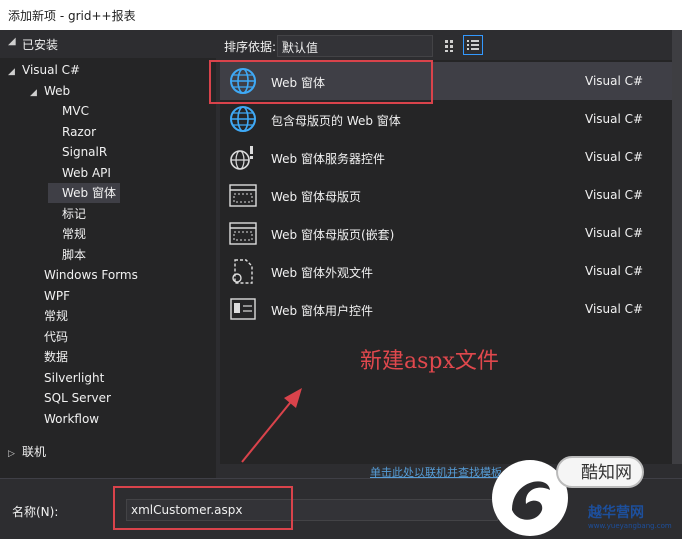 The height and width of the screenshot is (539, 682). Describe the element at coordinates (677, 247) in the screenshot. I see `vertical-scrollbar` at that location.